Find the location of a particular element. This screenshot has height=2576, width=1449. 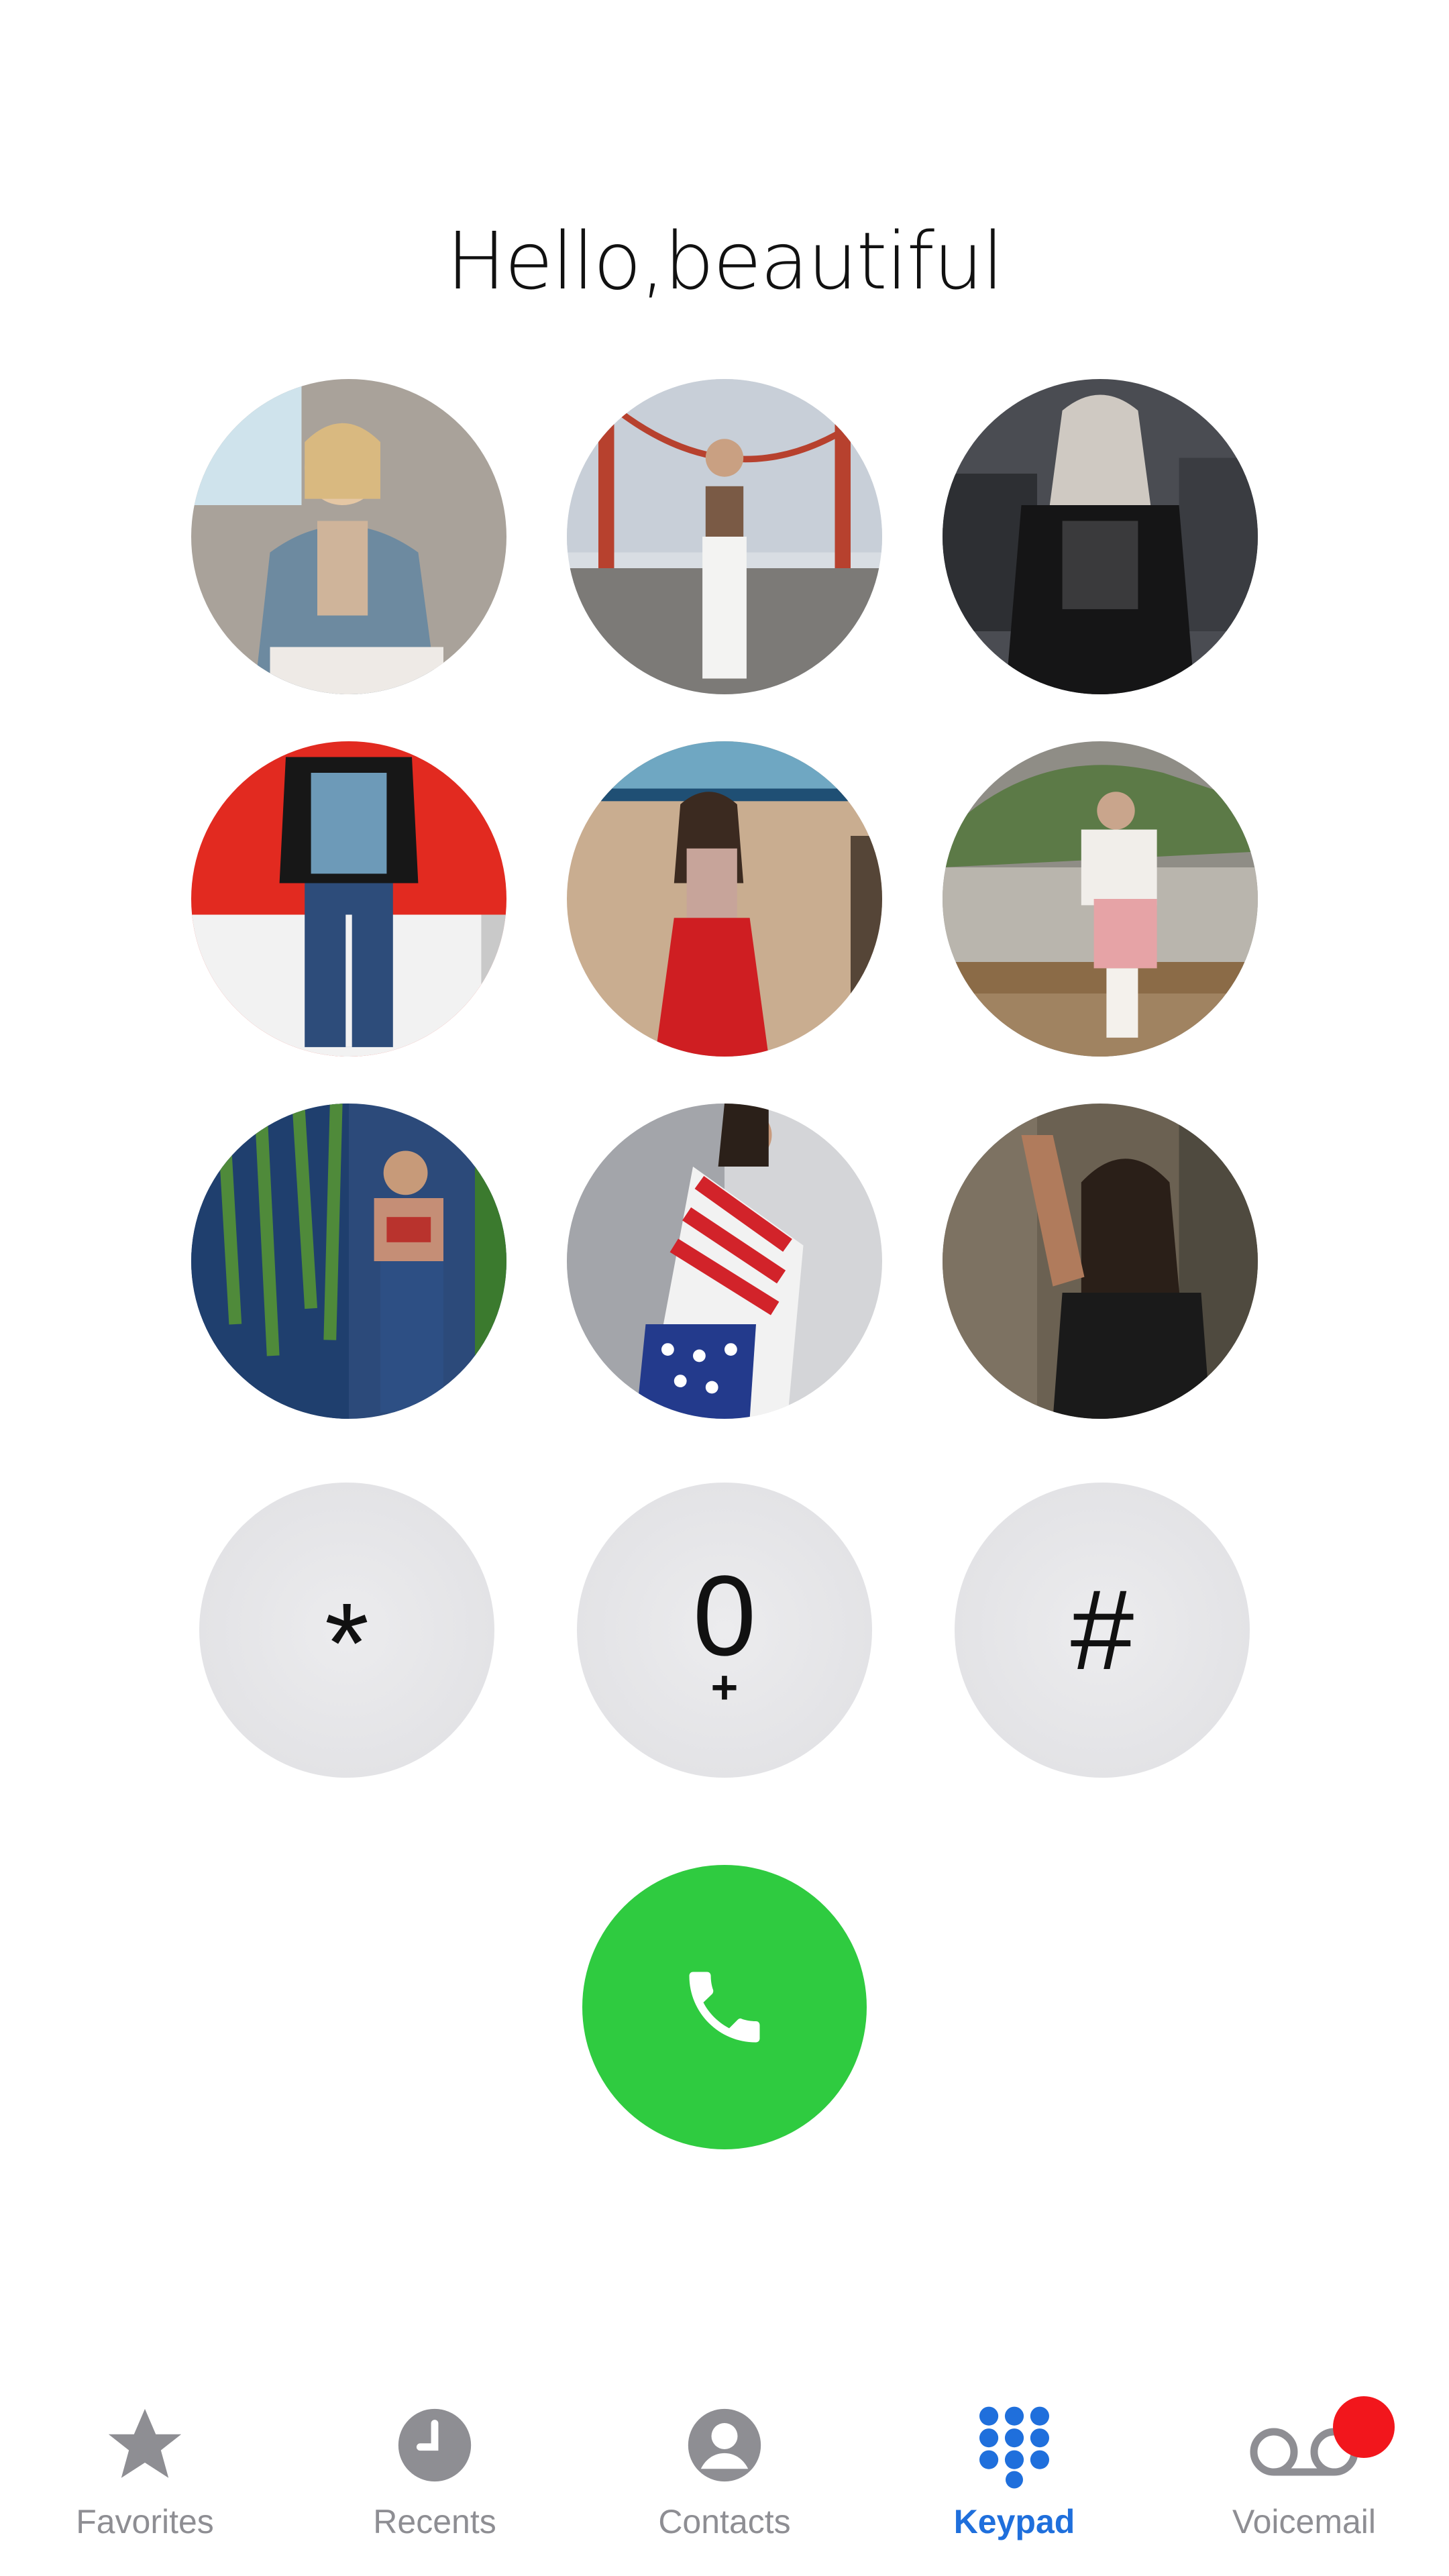

voicemail-badge is located at coordinates (1364, 2427).